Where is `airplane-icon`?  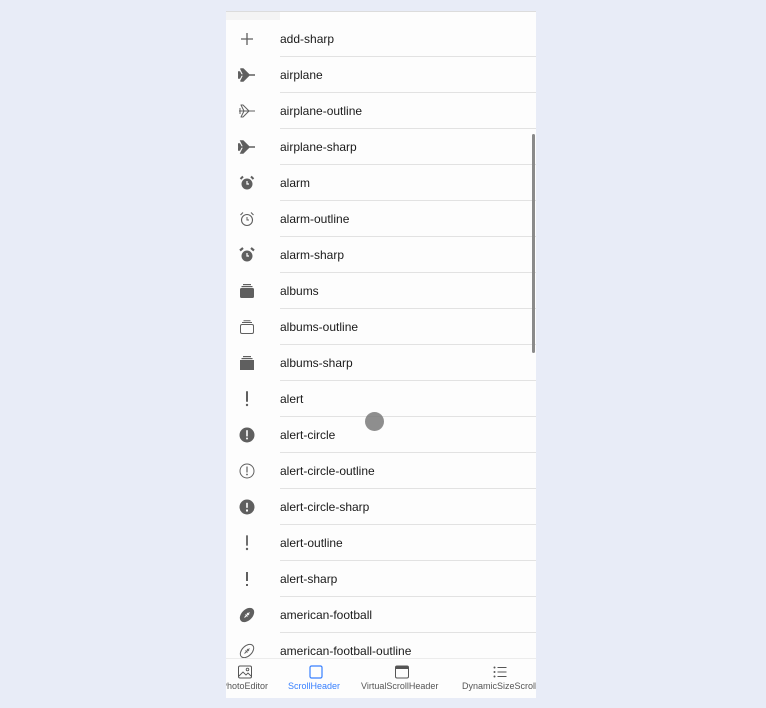
airplane-icon is located at coordinates (247, 75).